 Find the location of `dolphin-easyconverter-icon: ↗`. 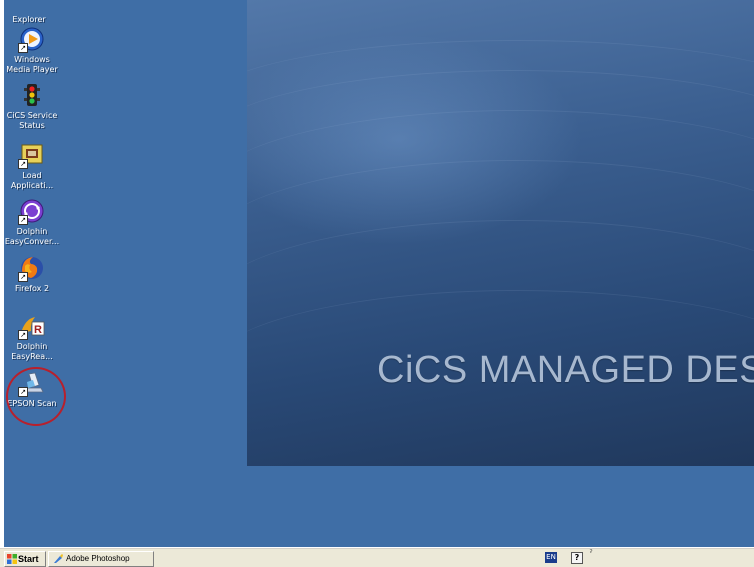

dolphin-easyconverter-icon: ↗ is located at coordinates (31, 211).